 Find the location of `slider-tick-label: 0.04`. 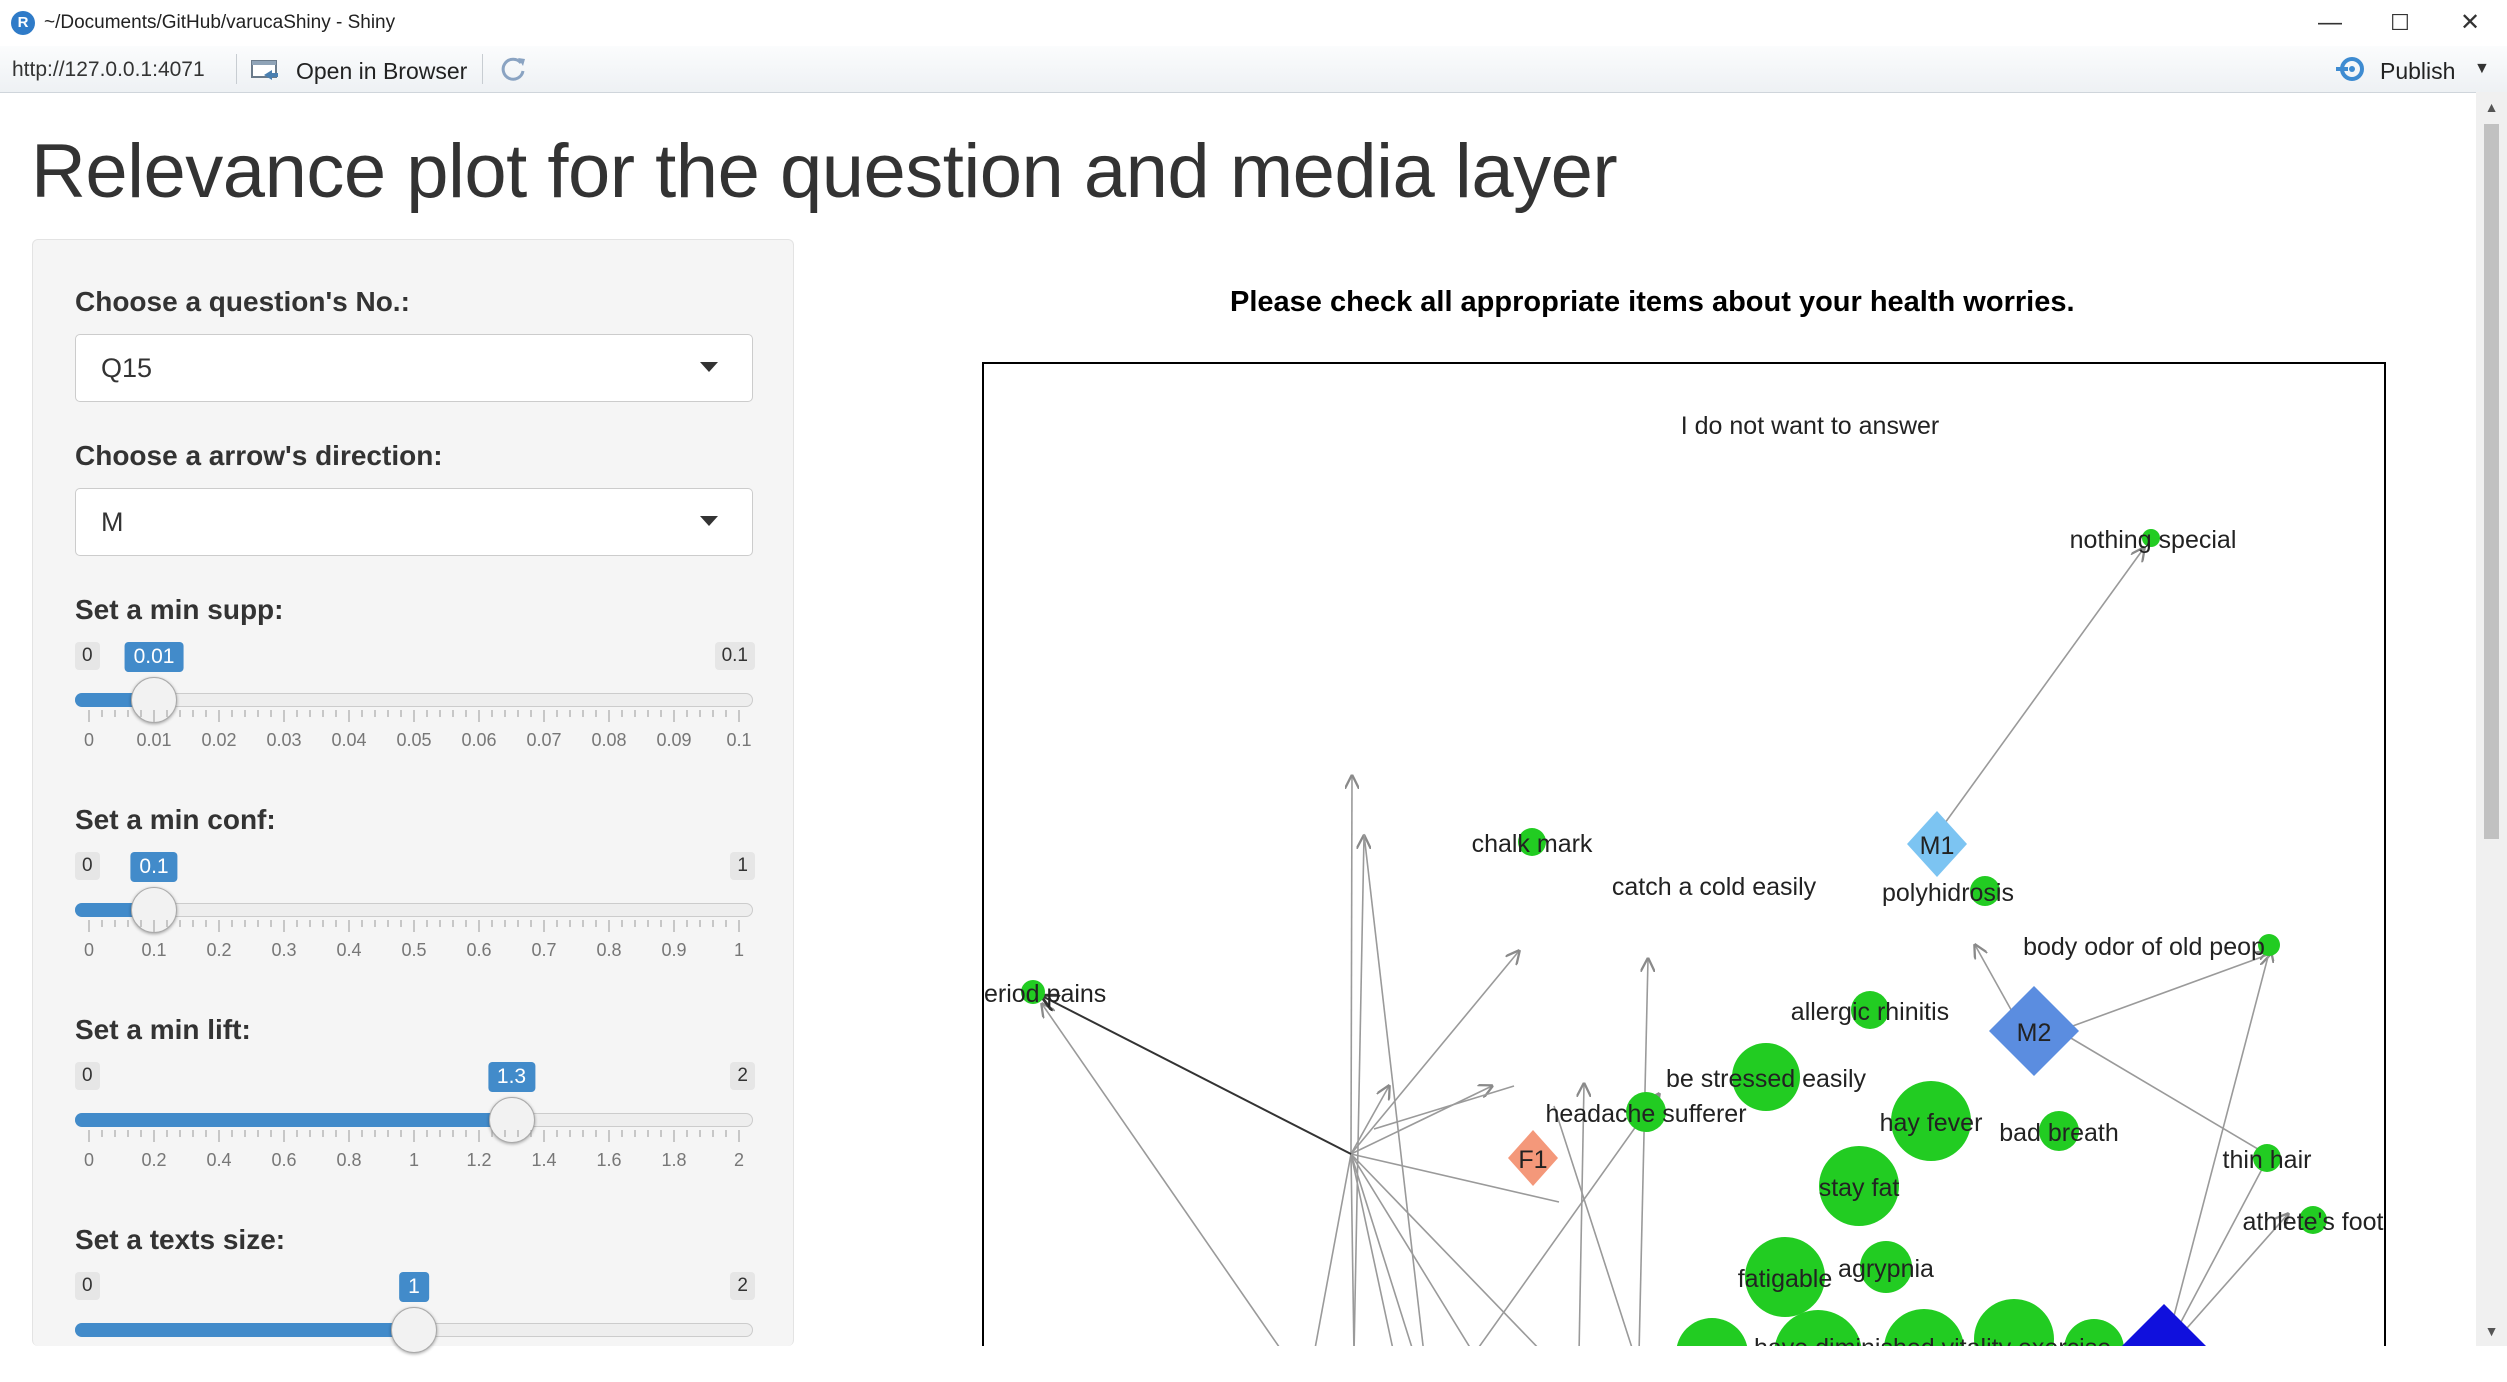

slider-tick-label: 0.04 is located at coordinates (349, 740).